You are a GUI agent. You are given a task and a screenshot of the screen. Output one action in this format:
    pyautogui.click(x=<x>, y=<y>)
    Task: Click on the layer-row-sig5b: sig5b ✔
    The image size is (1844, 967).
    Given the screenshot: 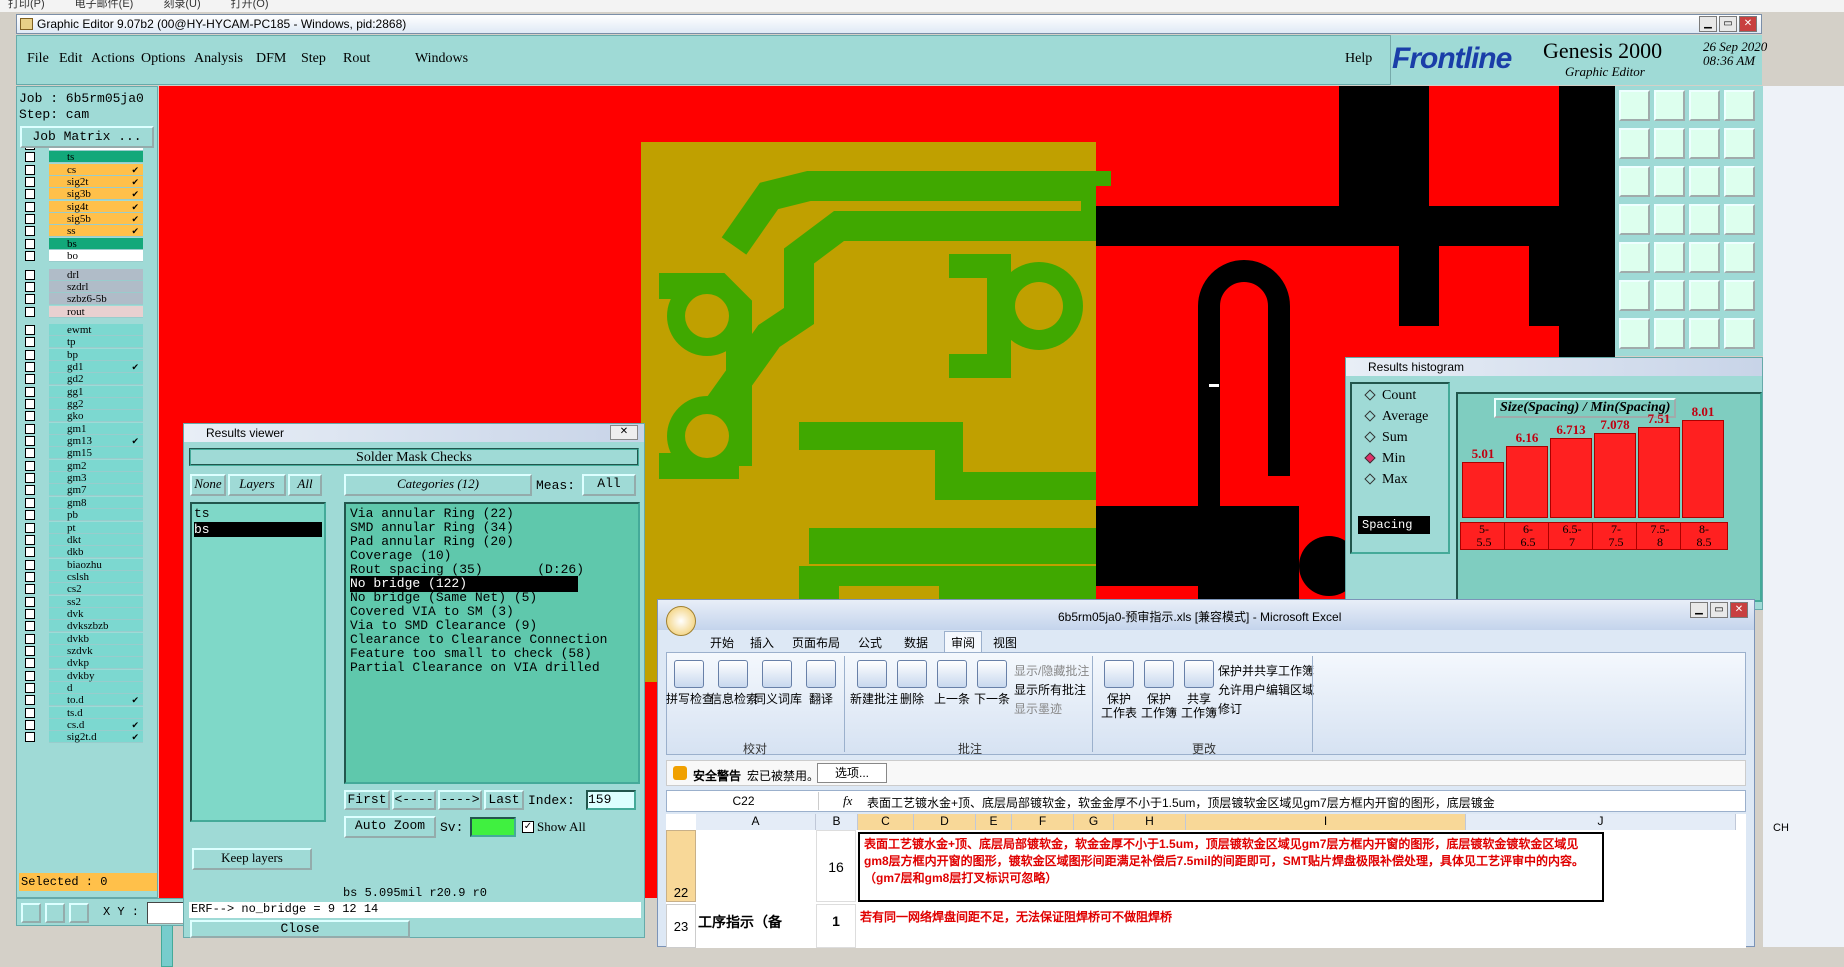 What is the action you would take?
    pyautogui.click(x=84, y=219)
    